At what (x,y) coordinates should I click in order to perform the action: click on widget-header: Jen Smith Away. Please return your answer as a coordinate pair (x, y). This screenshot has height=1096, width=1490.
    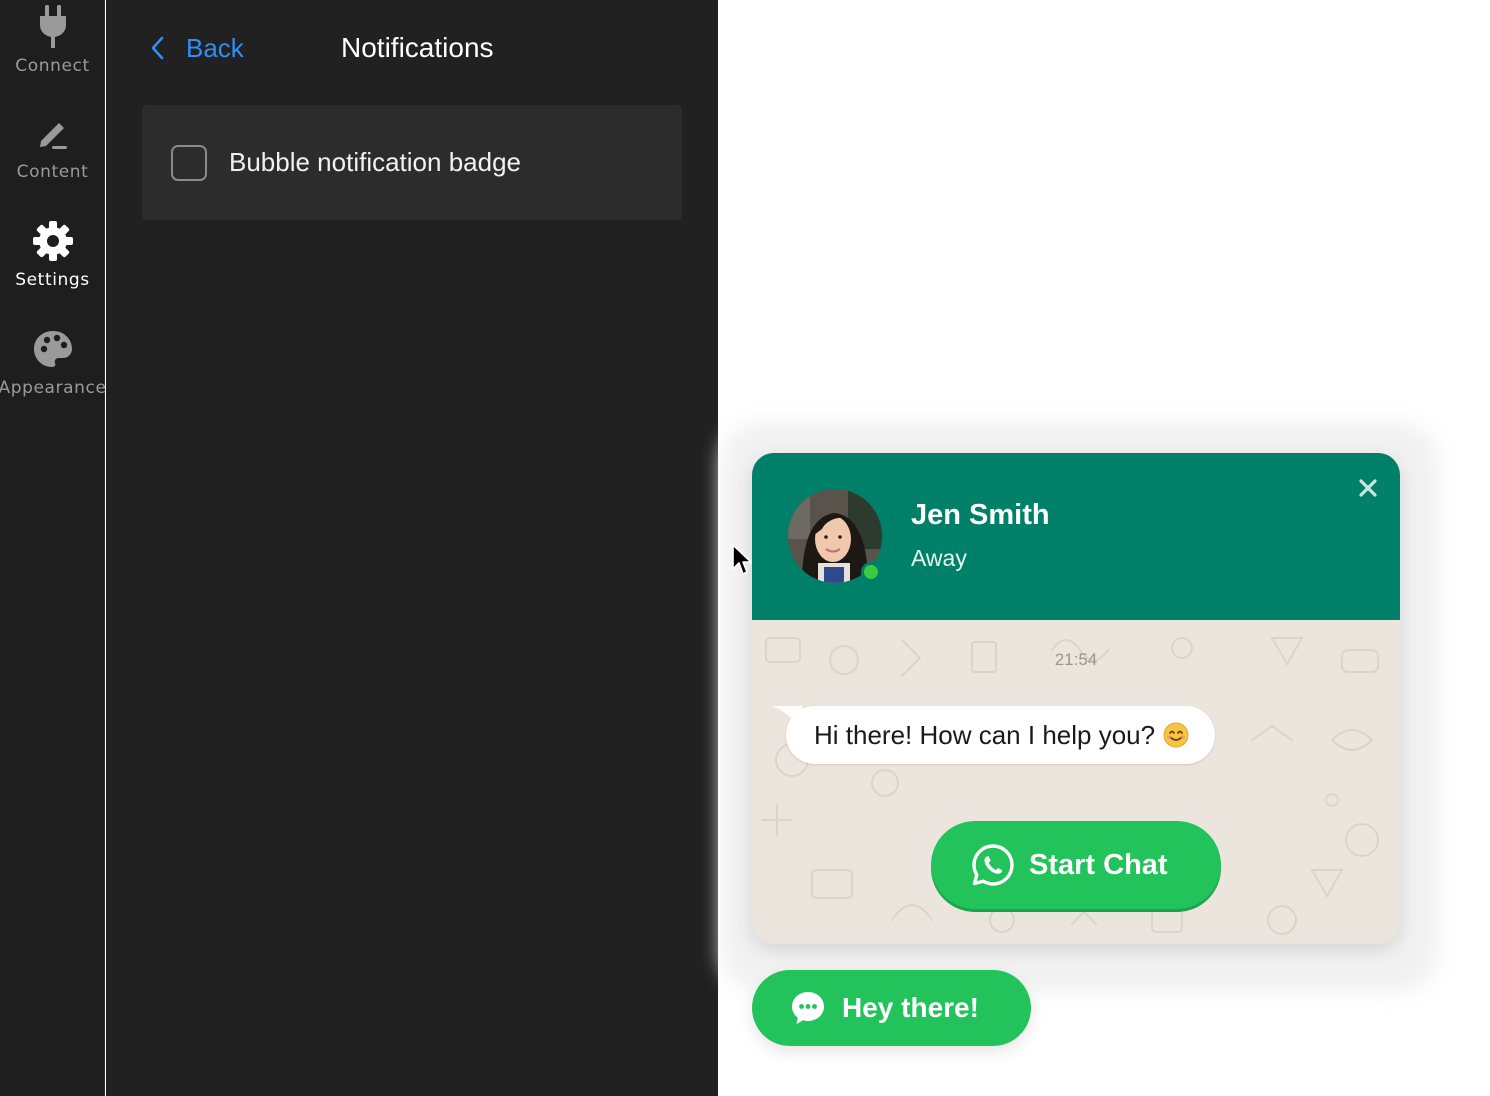
    Looking at the image, I should click on (1076, 536).